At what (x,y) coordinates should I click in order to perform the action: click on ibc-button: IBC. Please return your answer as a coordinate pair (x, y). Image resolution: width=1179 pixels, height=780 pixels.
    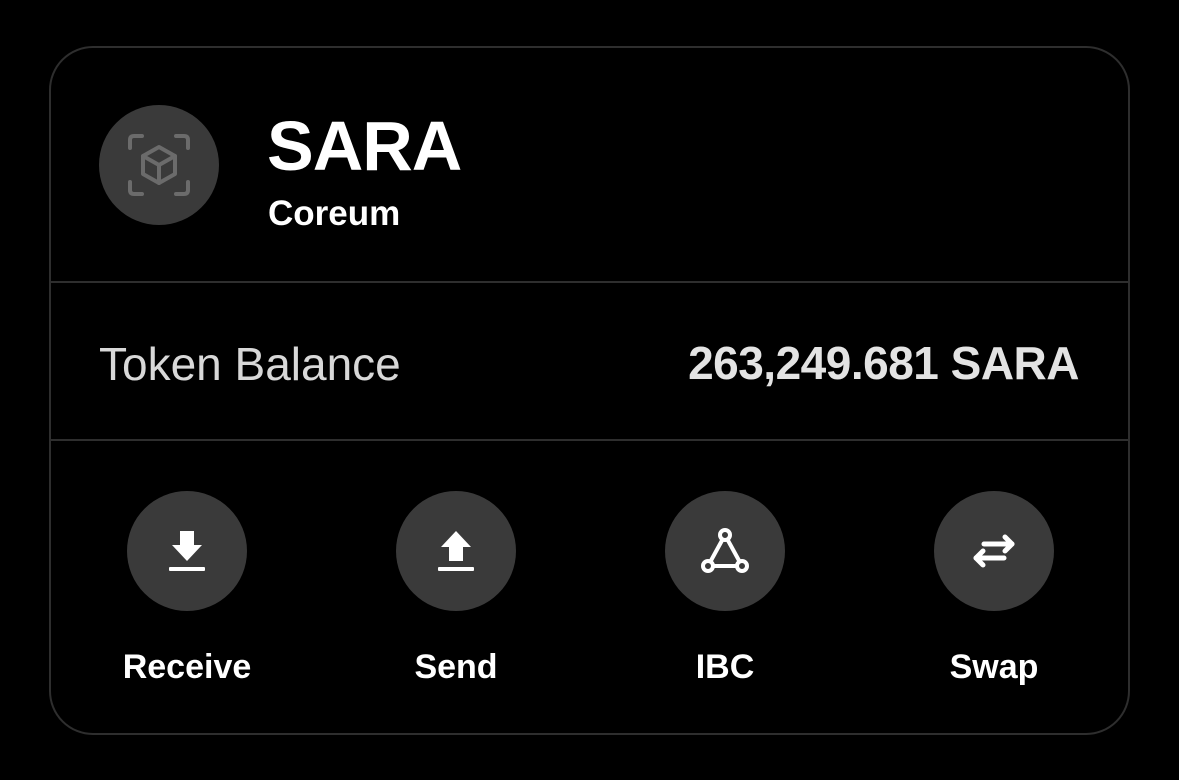
    Looking at the image, I should click on (725, 589).